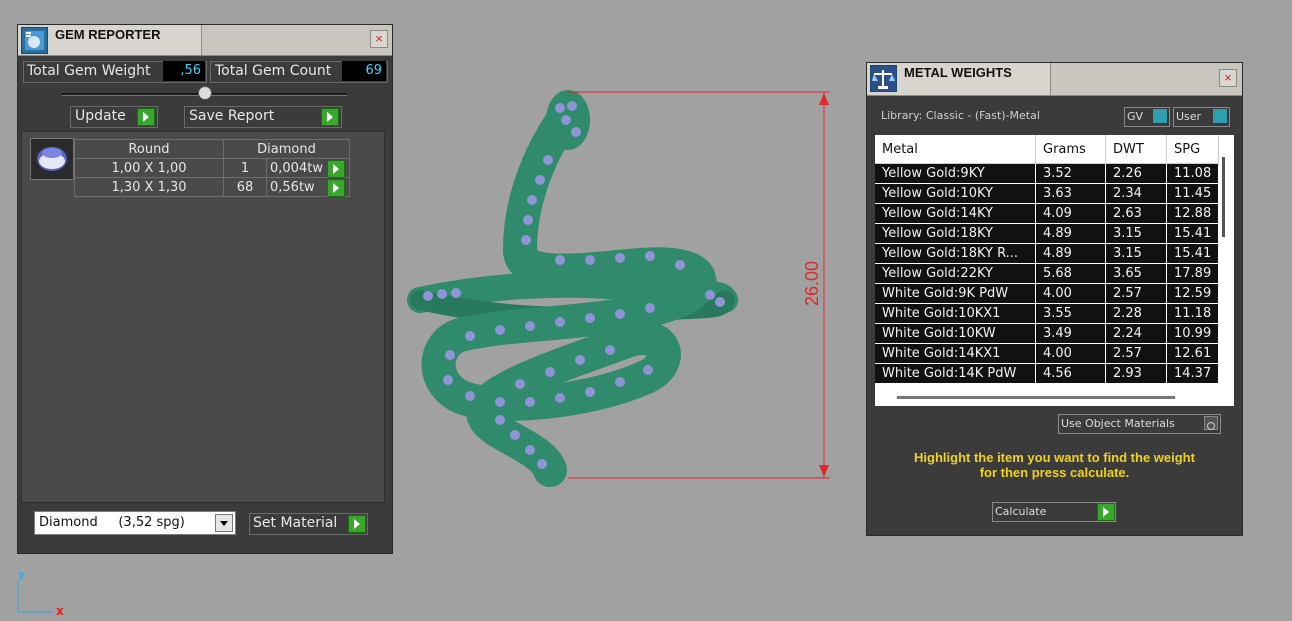 Image resolution: width=1292 pixels, height=621 pixels. Describe the element at coordinates (292, 187) in the screenshot. I see `gem-weight-value: 0,56tw` at that location.